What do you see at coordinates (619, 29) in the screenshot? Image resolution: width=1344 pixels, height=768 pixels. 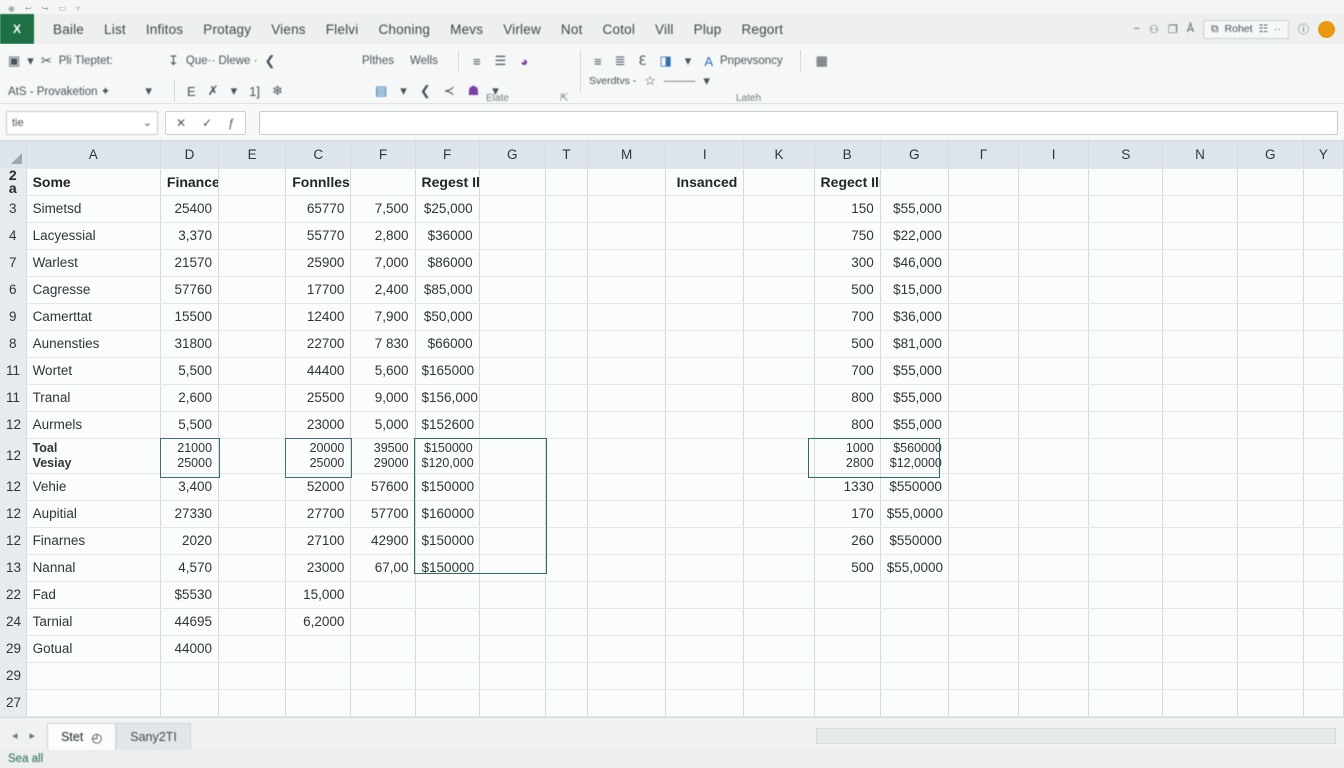 I see `ribbon-tab-cotol: Cotol` at bounding box center [619, 29].